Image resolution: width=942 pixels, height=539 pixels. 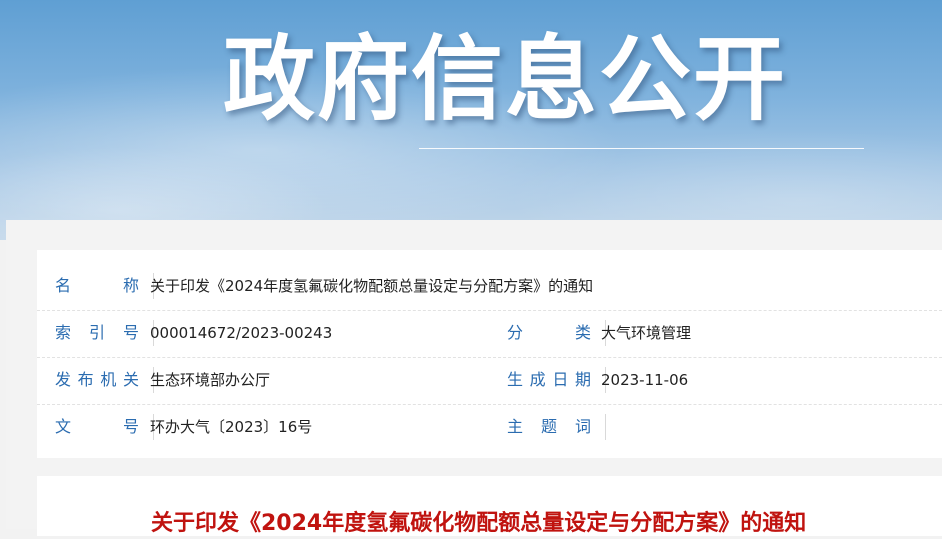 I want to click on index-label: 索 引 号, so click(x=104, y=333).